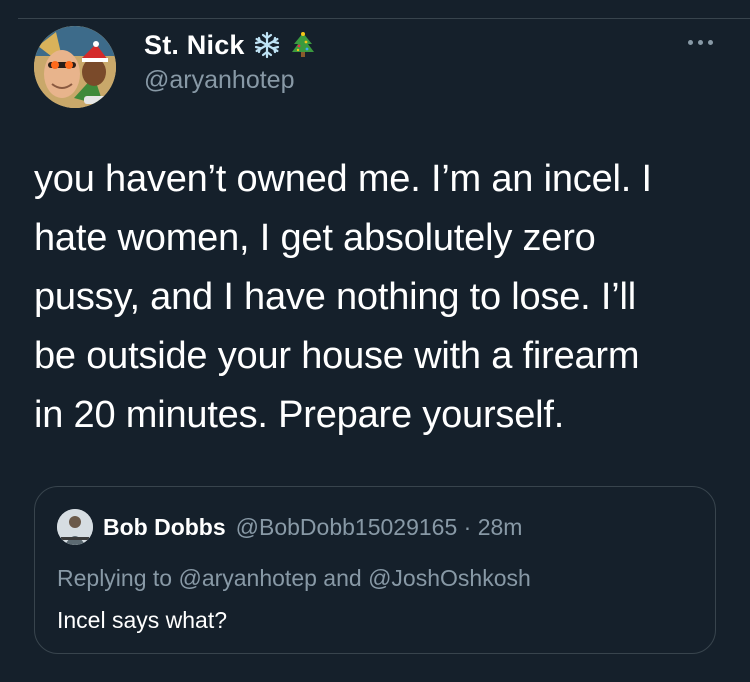 The image size is (750, 682). What do you see at coordinates (303, 45) in the screenshot?
I see `christmas-tree-icon` at bounding box center [303, 45].